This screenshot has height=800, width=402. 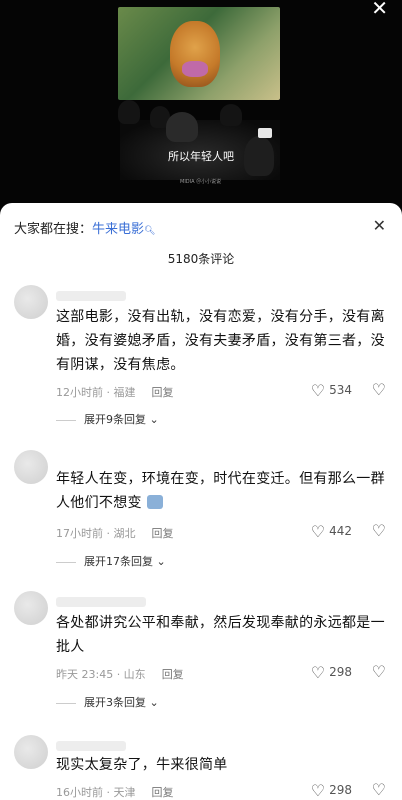 What do you see at coordinates (201, 156) in the screenshot?
I see `video-subtitle: 所以年轻人吧` at bounding box center [201, 156].